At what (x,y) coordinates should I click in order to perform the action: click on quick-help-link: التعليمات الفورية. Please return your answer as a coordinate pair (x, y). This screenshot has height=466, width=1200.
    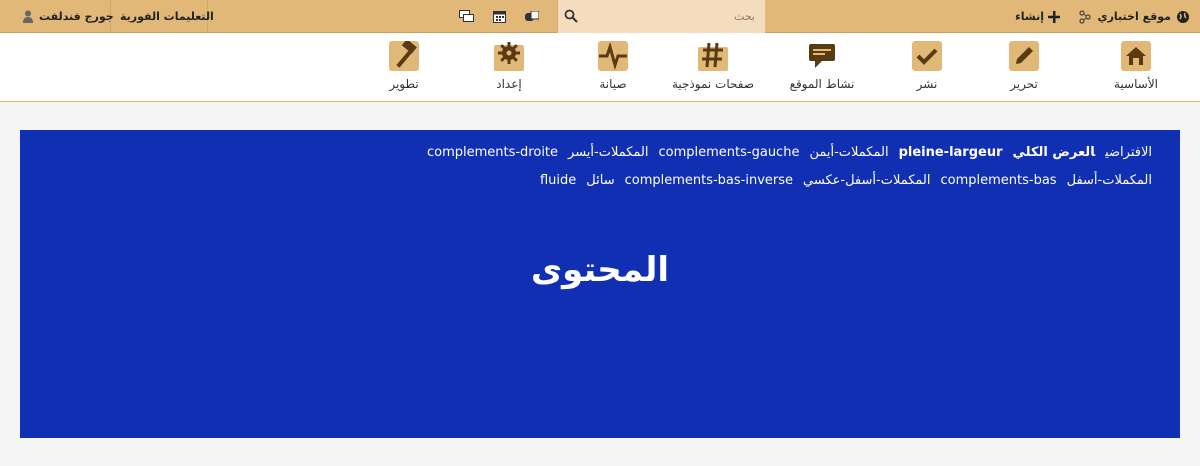
    Looking at the image, I should click on (167, 16).